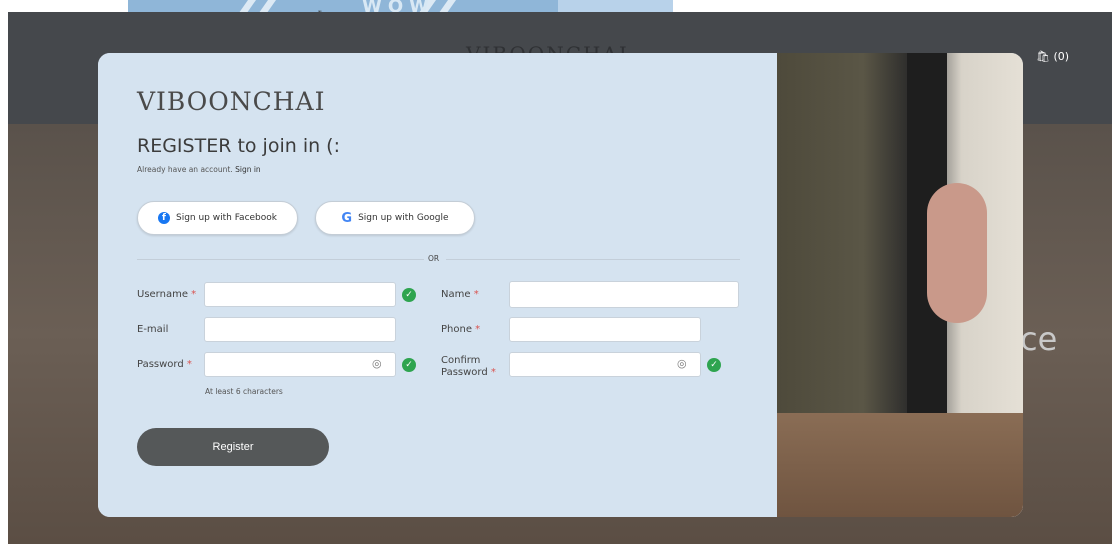  I want to click on name-label: Name *, so click(460, 295).